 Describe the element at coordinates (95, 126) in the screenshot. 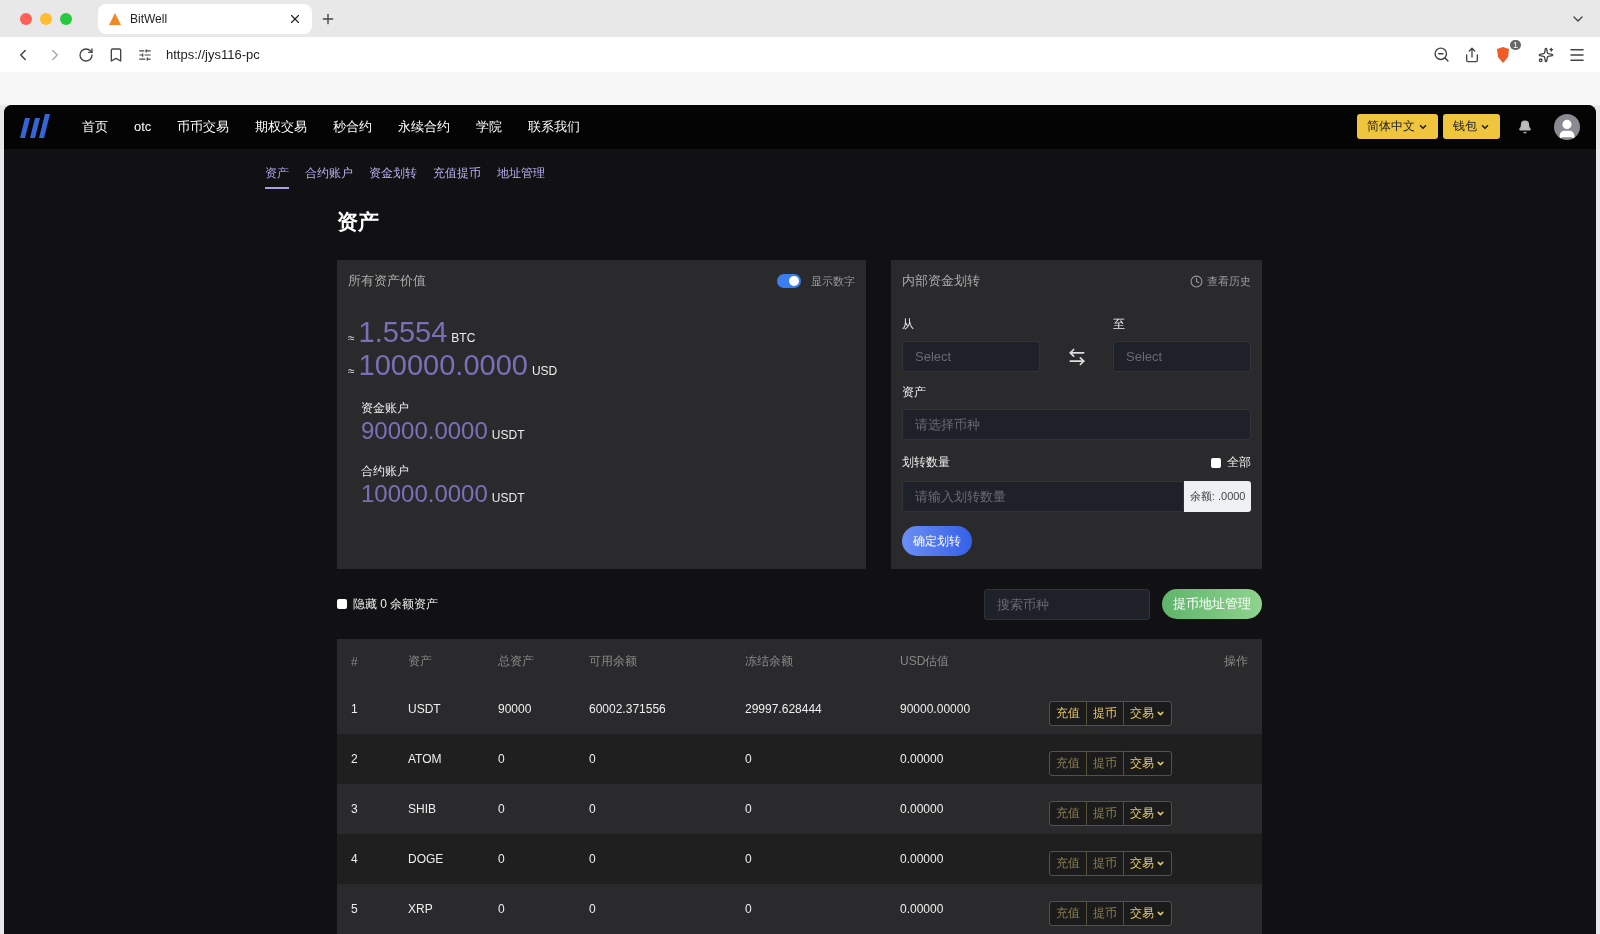

I see `nav-link: 首页` at that location.